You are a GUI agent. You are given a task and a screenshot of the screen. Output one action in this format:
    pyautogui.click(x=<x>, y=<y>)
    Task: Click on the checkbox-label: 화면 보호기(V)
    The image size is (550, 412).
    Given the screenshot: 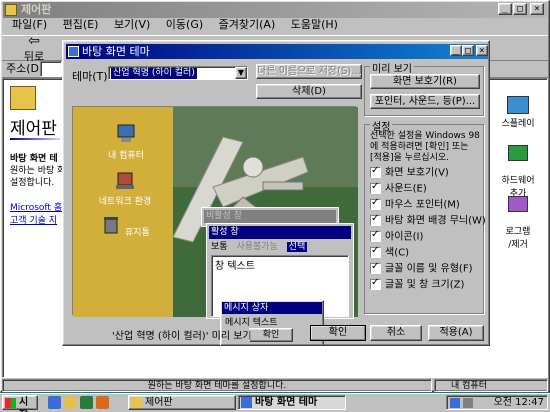 What is the action you would take?
    pyautogui.click(x=417, y=173)
    